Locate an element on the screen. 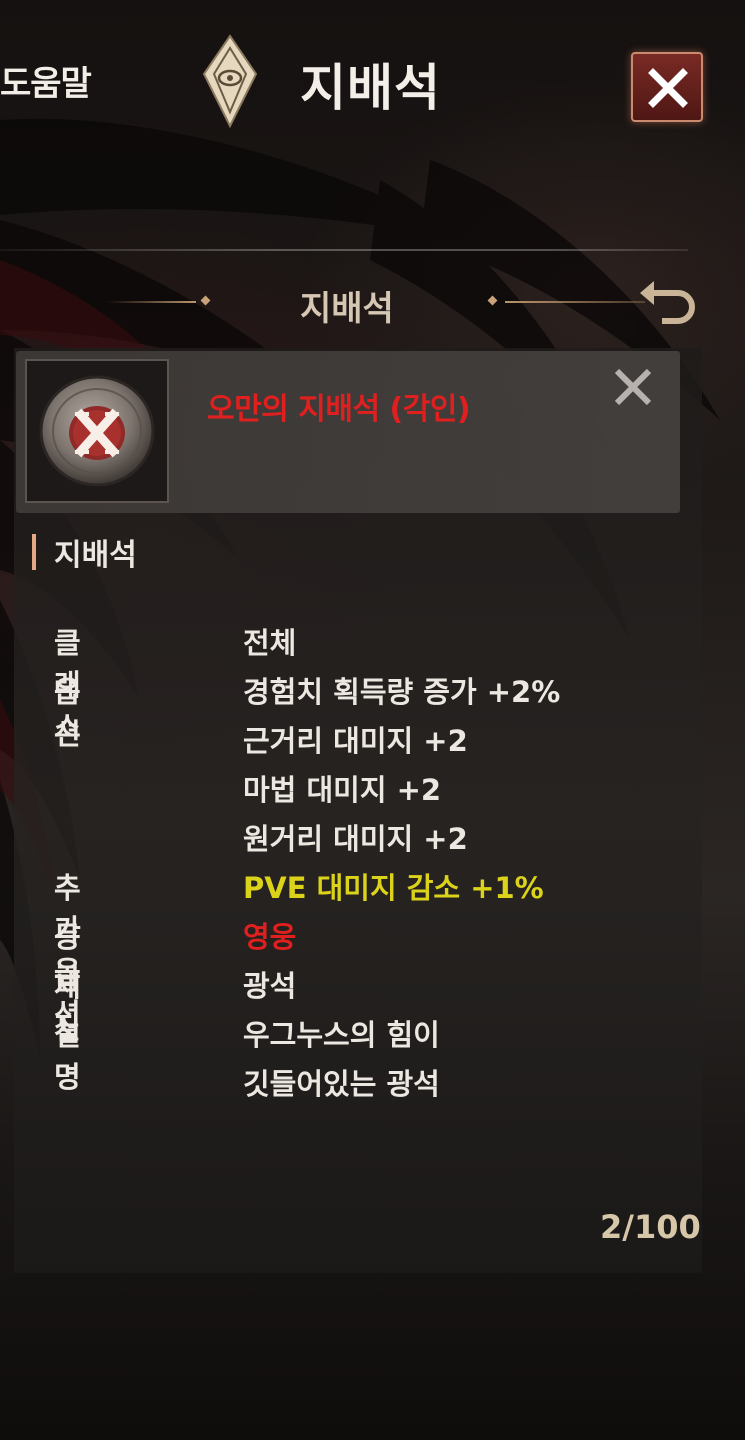  top-bar: 도움말 지배석 is located at coordinates (372, 85).